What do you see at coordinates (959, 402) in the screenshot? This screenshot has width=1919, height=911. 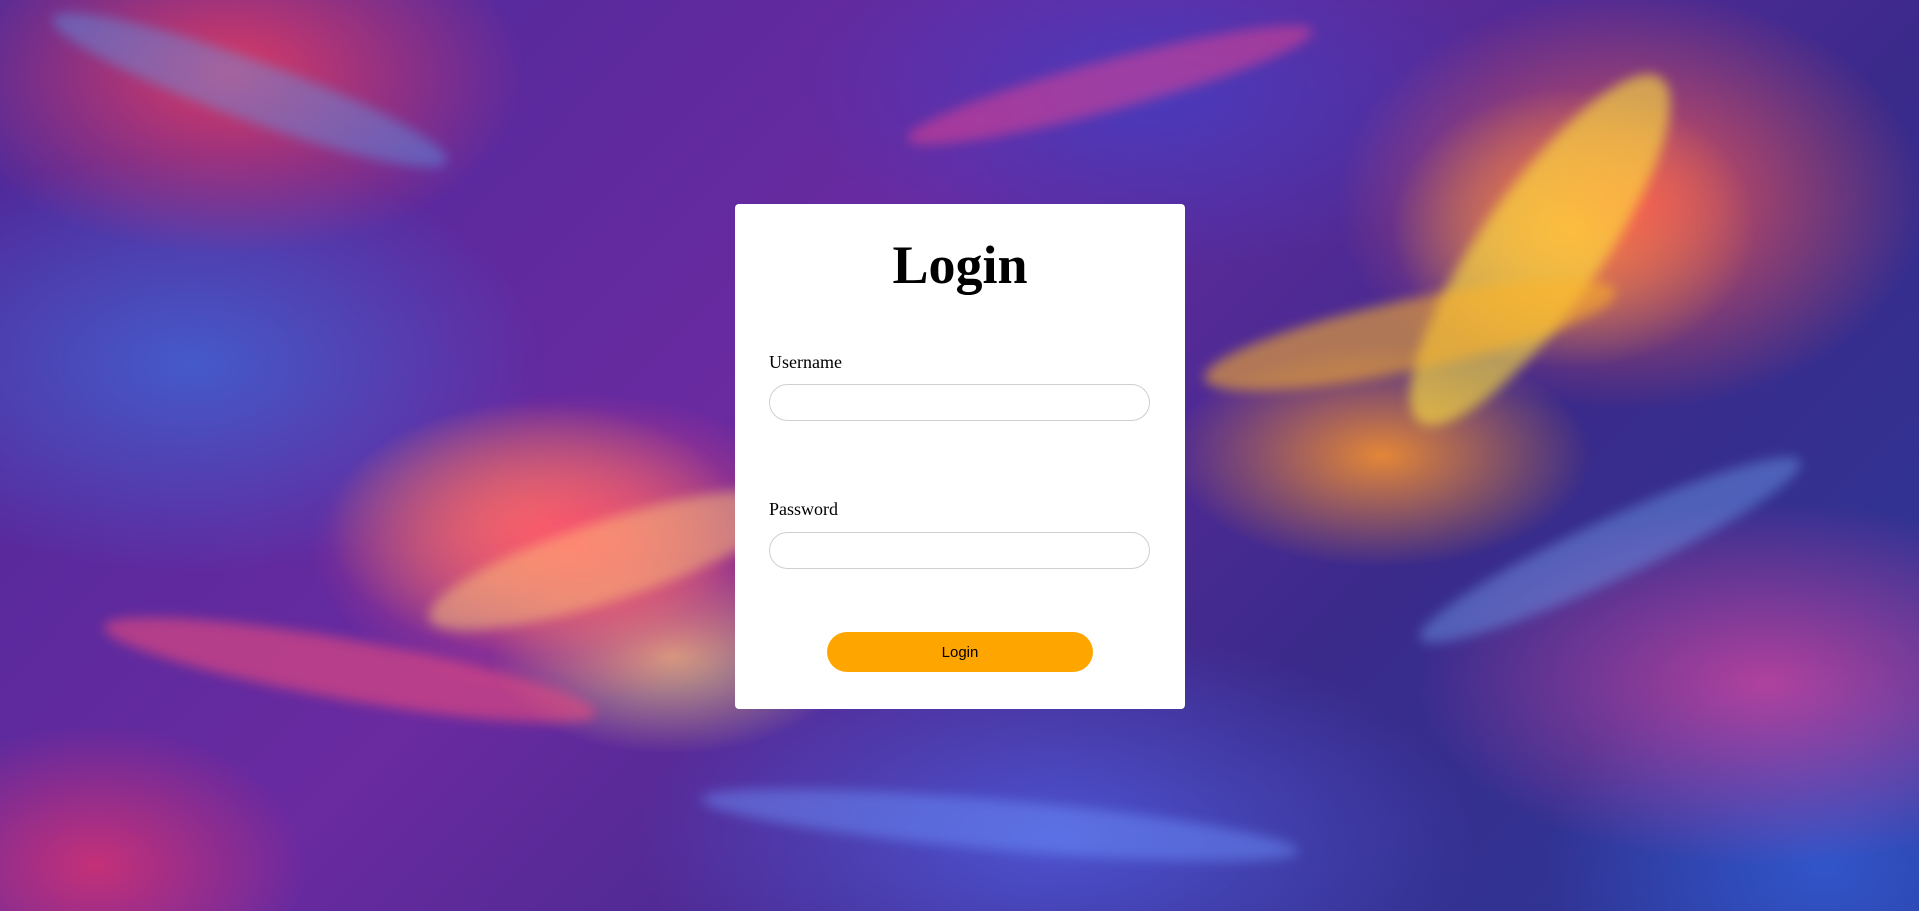 I see `username-input` at bounding box center [959, 402].